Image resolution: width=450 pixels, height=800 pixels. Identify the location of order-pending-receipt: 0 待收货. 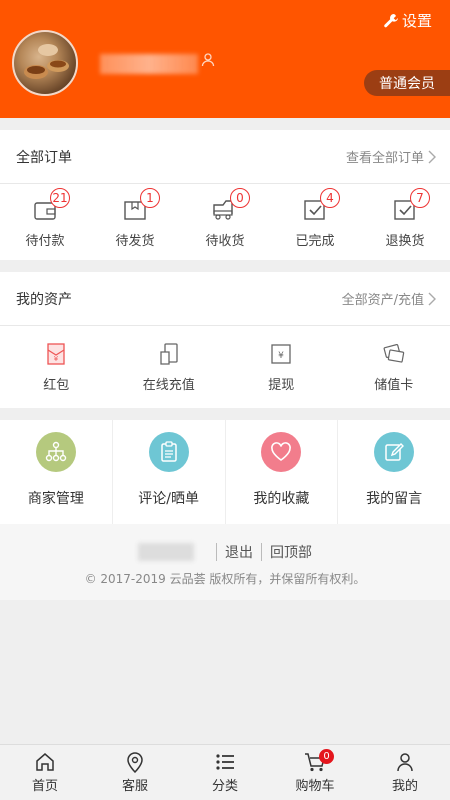
(225, 222).